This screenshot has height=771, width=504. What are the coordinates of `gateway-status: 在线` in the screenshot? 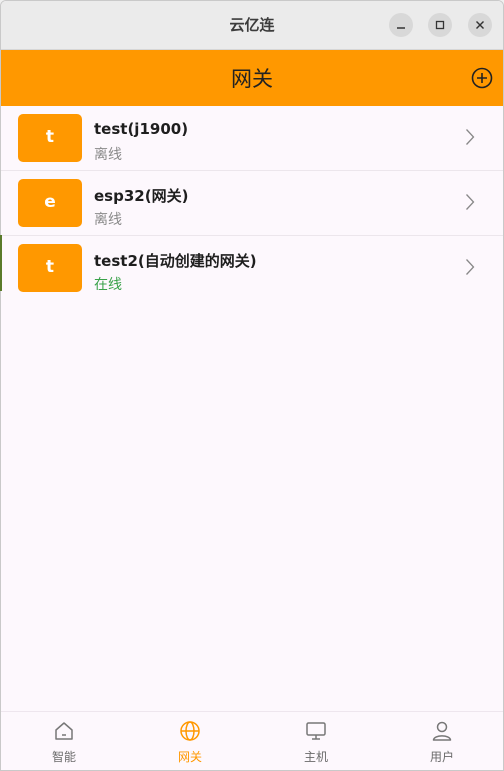 It's located at (108, 285).